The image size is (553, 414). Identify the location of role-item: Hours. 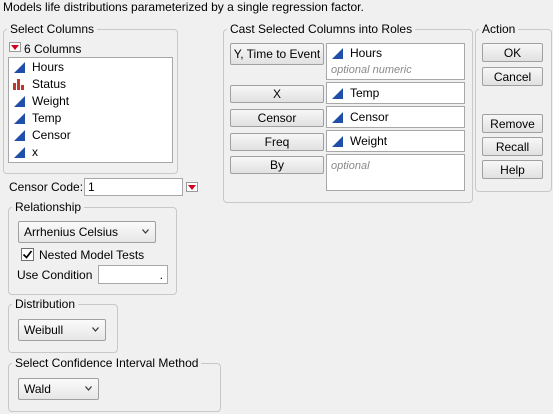
(395, 53).